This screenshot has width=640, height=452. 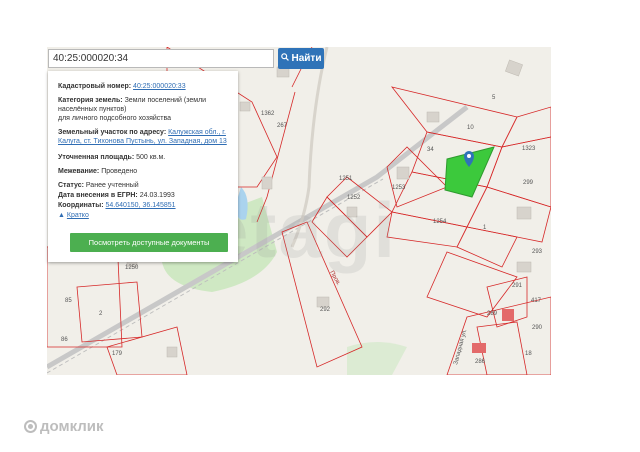 I want to click on status-row: Статус: Ранее учтенный, so click(x=145, y=185).